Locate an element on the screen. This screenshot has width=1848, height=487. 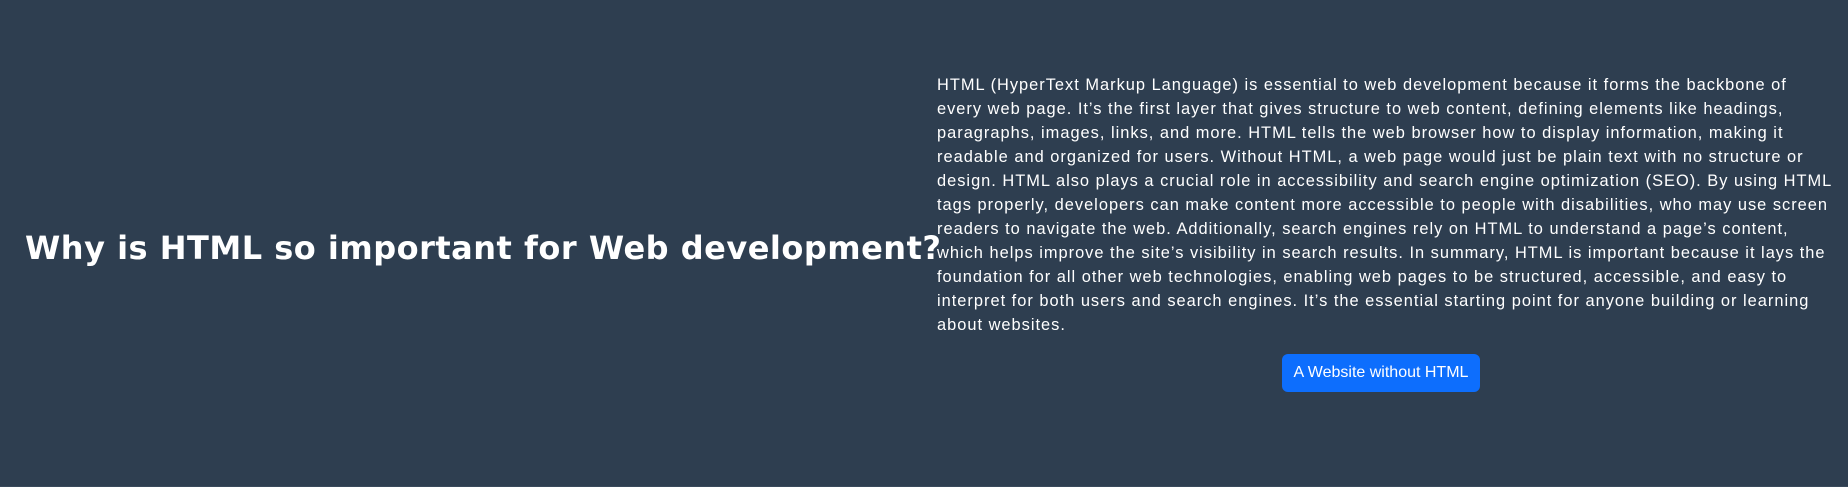
button-container: A Website without HTML is located at coordinates (1387, 373).